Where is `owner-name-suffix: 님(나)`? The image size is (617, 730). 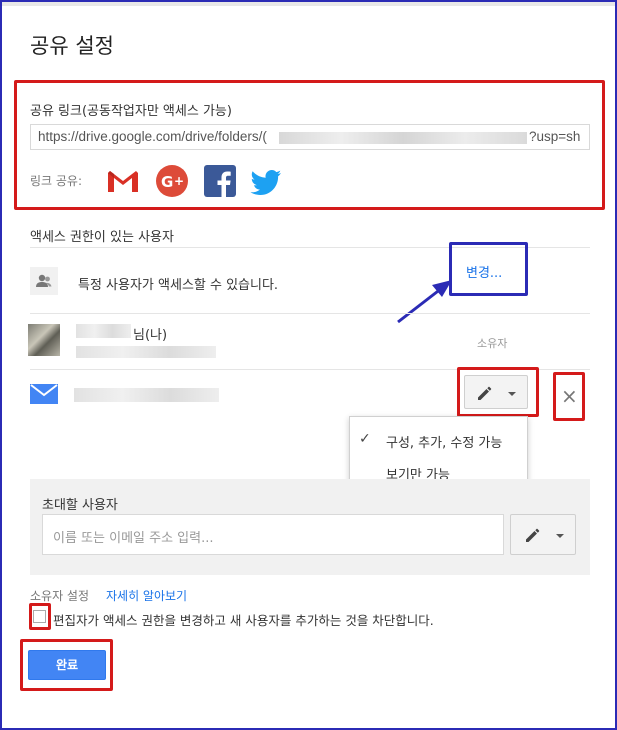
owner-name-suffix: 님(나) is located at coordinates (150, 335).